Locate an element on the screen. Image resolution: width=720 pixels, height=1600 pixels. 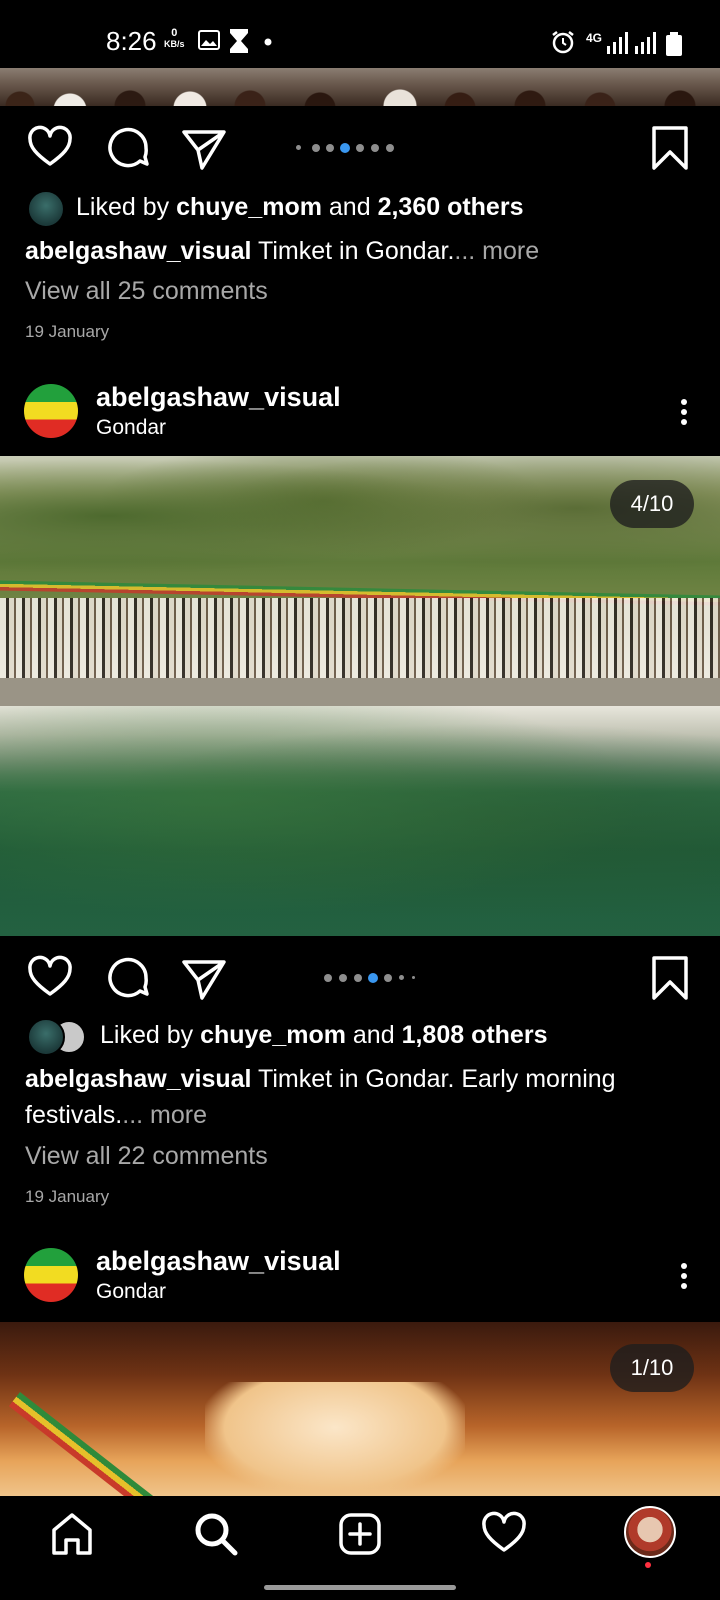
home-icon is located at coordinates (72, 1534).